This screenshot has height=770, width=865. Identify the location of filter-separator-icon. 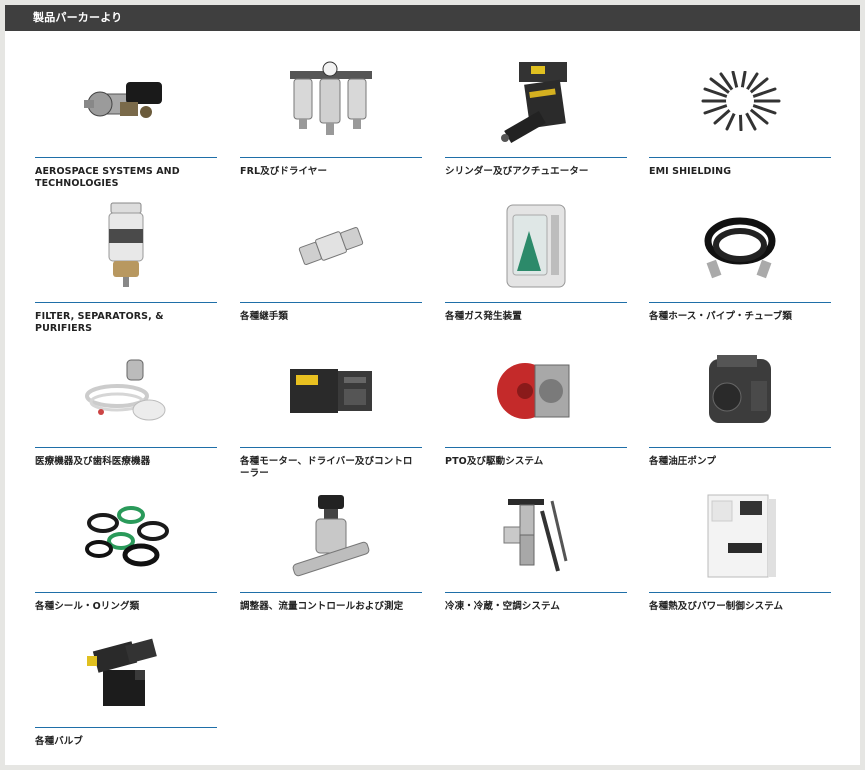
(126, 246).